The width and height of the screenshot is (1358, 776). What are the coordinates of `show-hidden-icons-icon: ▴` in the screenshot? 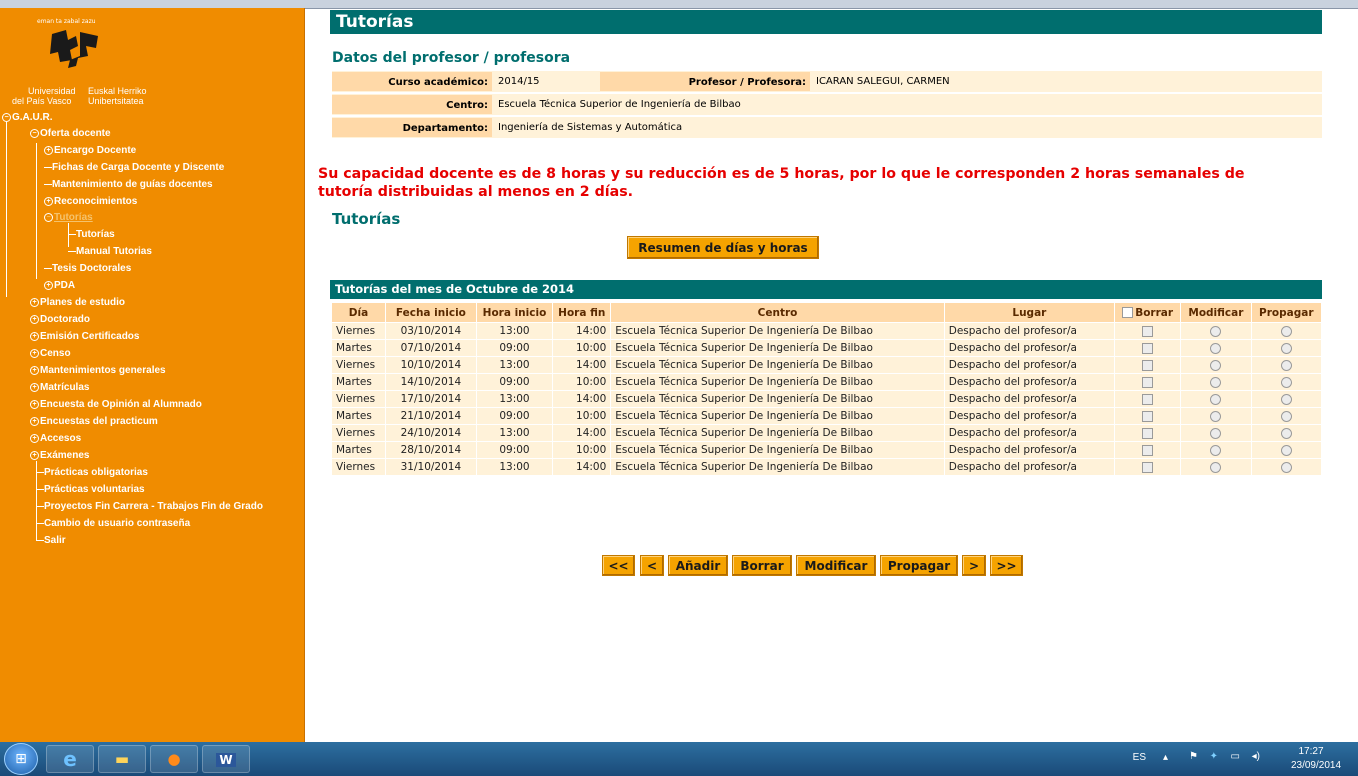 It's located at (1165, 757).